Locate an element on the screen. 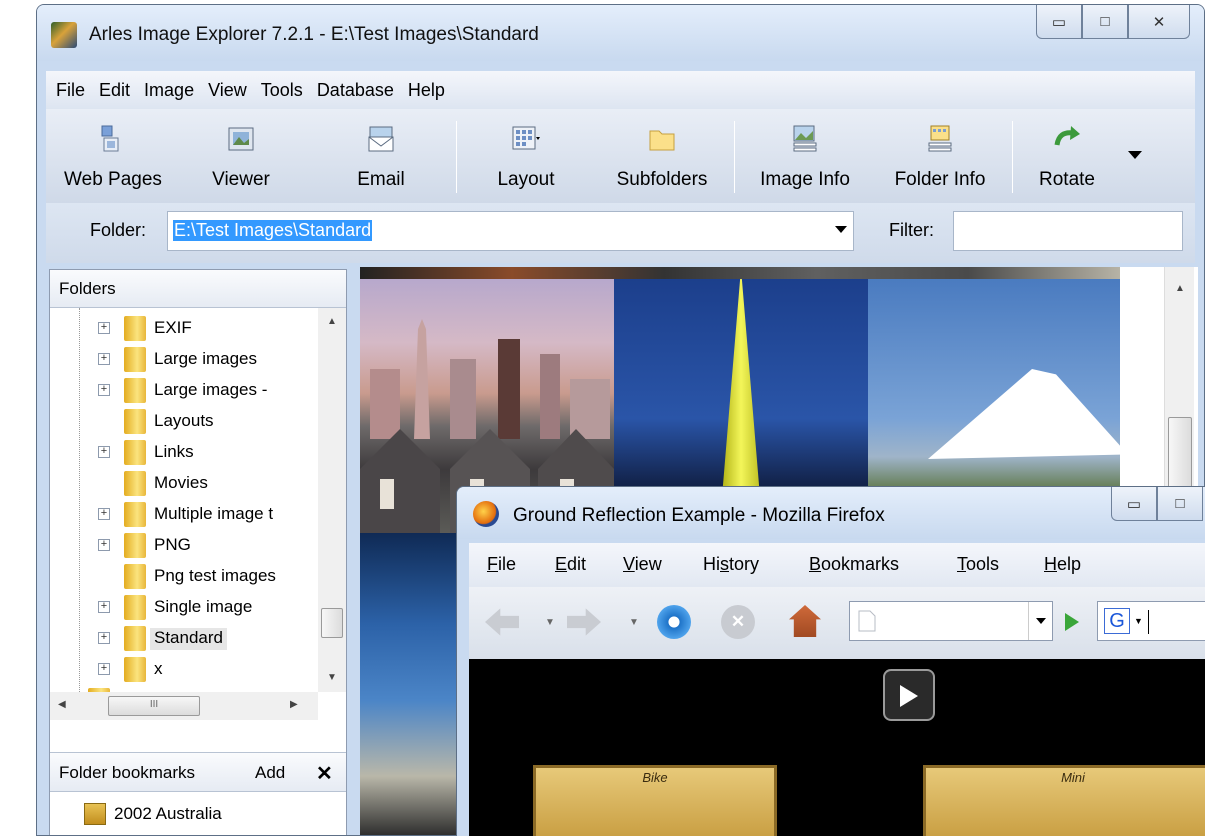  firefox-maximize-button: □ is located at coordinates (1180, 504).